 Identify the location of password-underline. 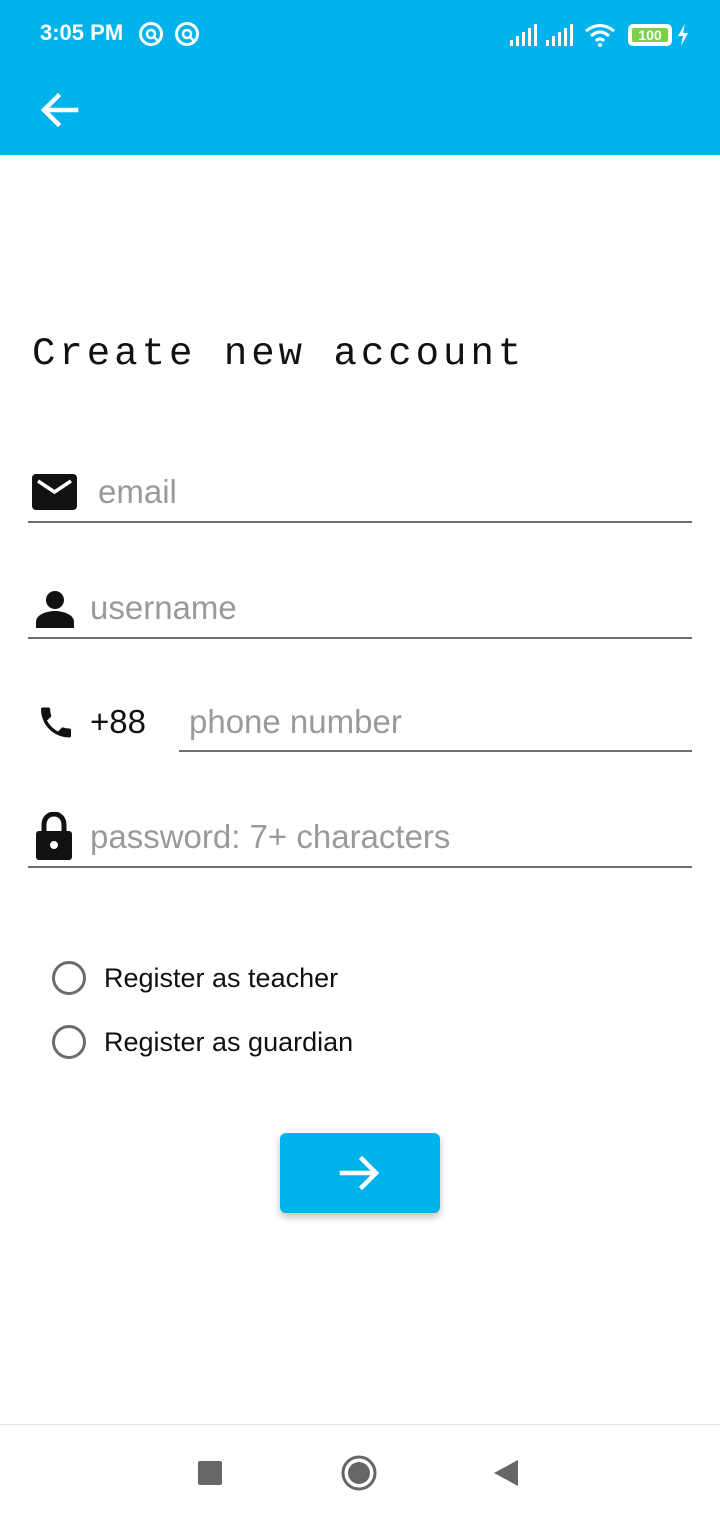
(360, 867).